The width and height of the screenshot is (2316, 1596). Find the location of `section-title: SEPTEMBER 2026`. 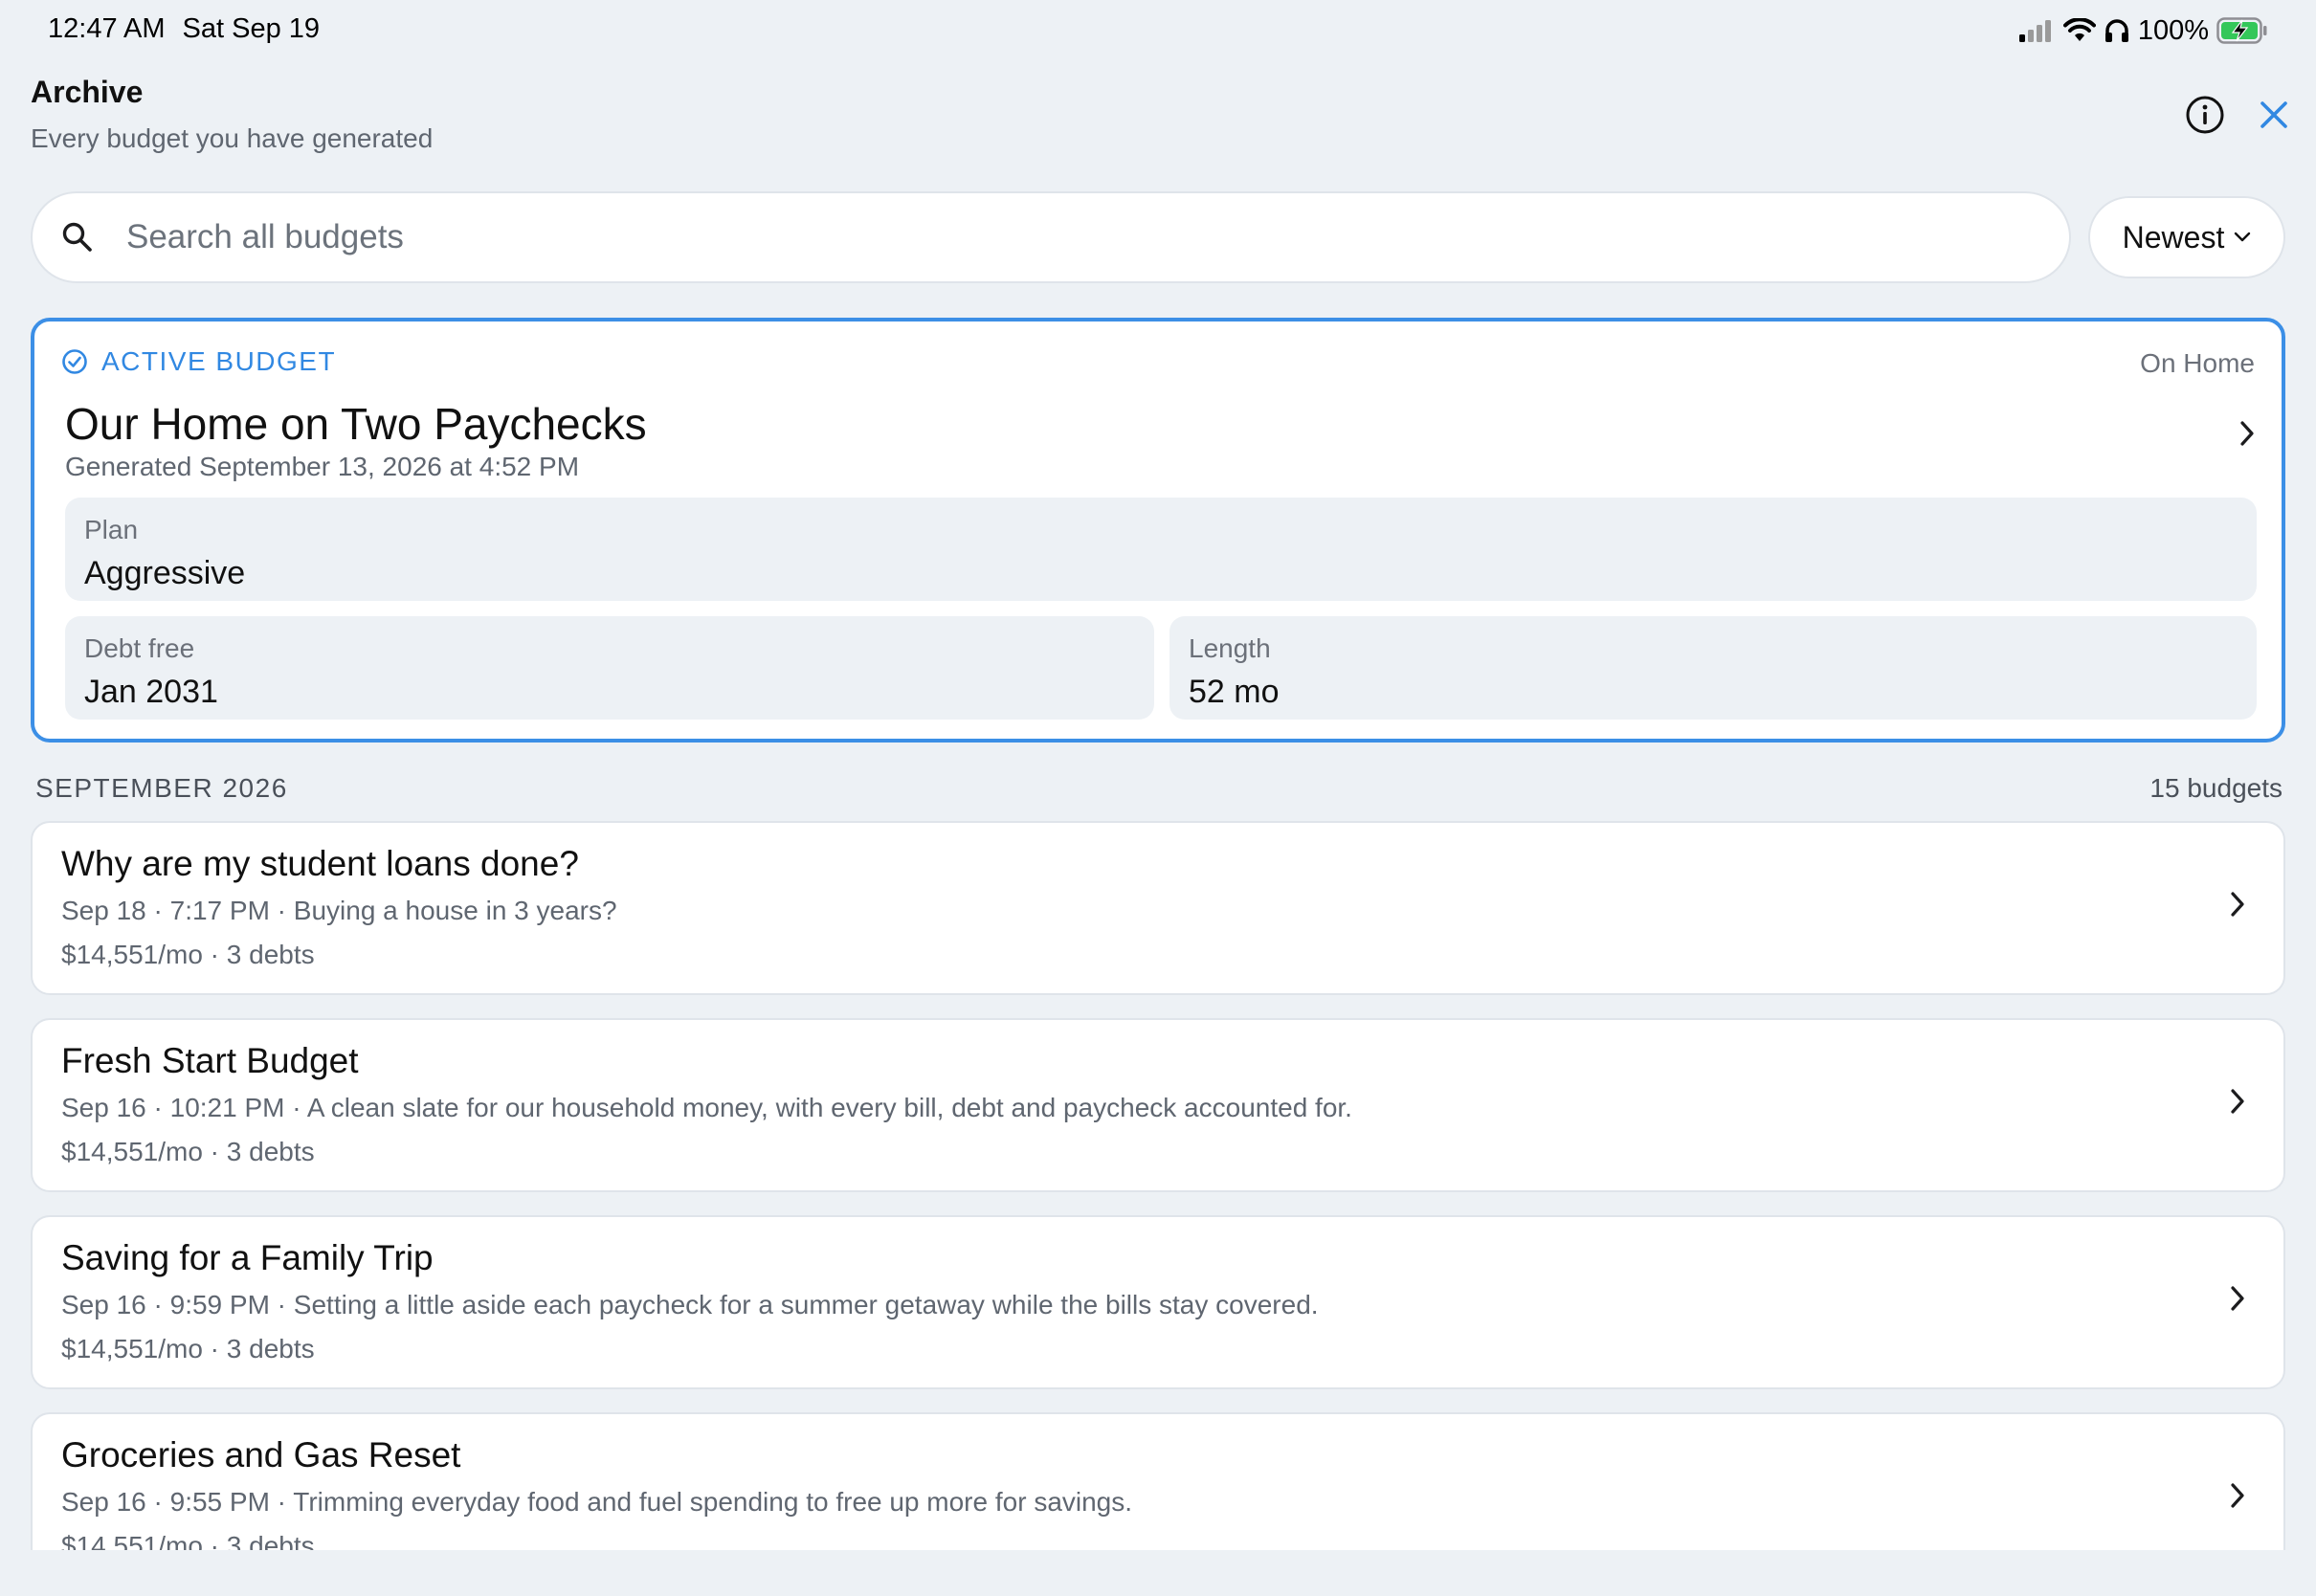

section-title: SEPTEMBER 2026 is located at coordinates (161, 788).